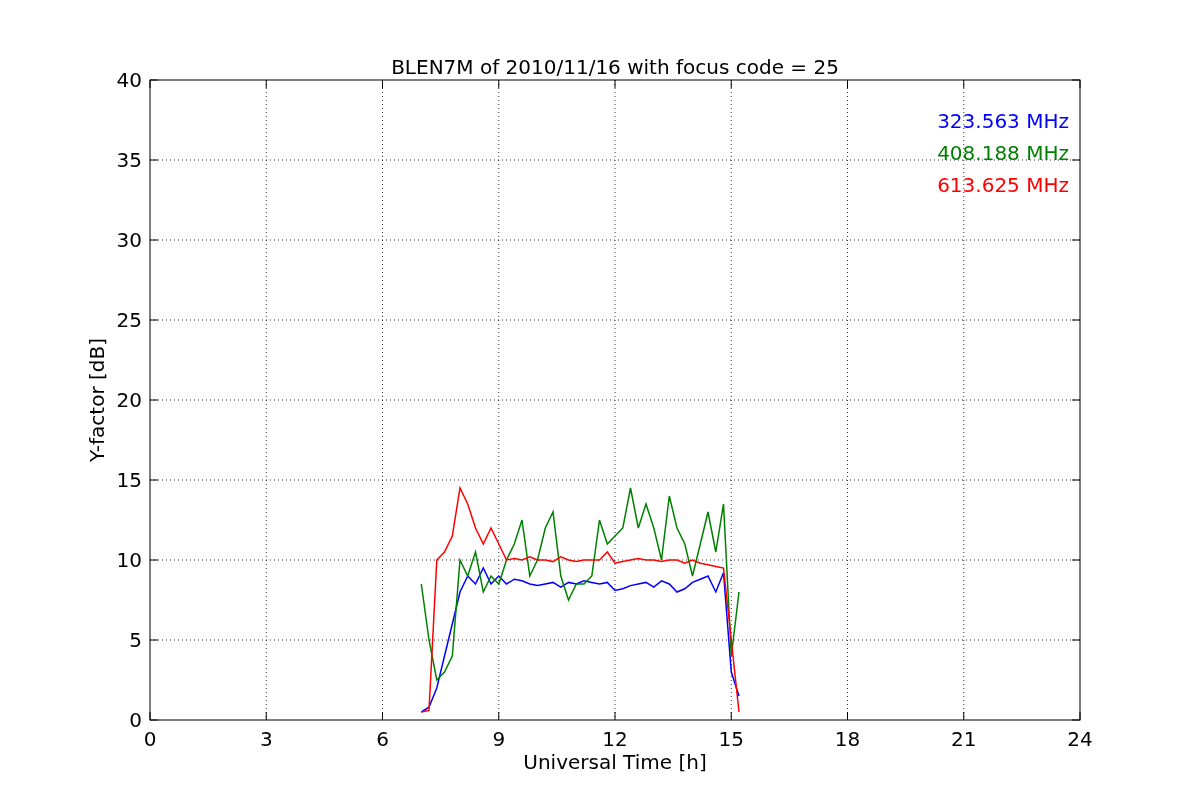  Describe the element at coordinates (1003, 121) in the screenshot. I see `legend-label: 323.563 MHz` at that location.